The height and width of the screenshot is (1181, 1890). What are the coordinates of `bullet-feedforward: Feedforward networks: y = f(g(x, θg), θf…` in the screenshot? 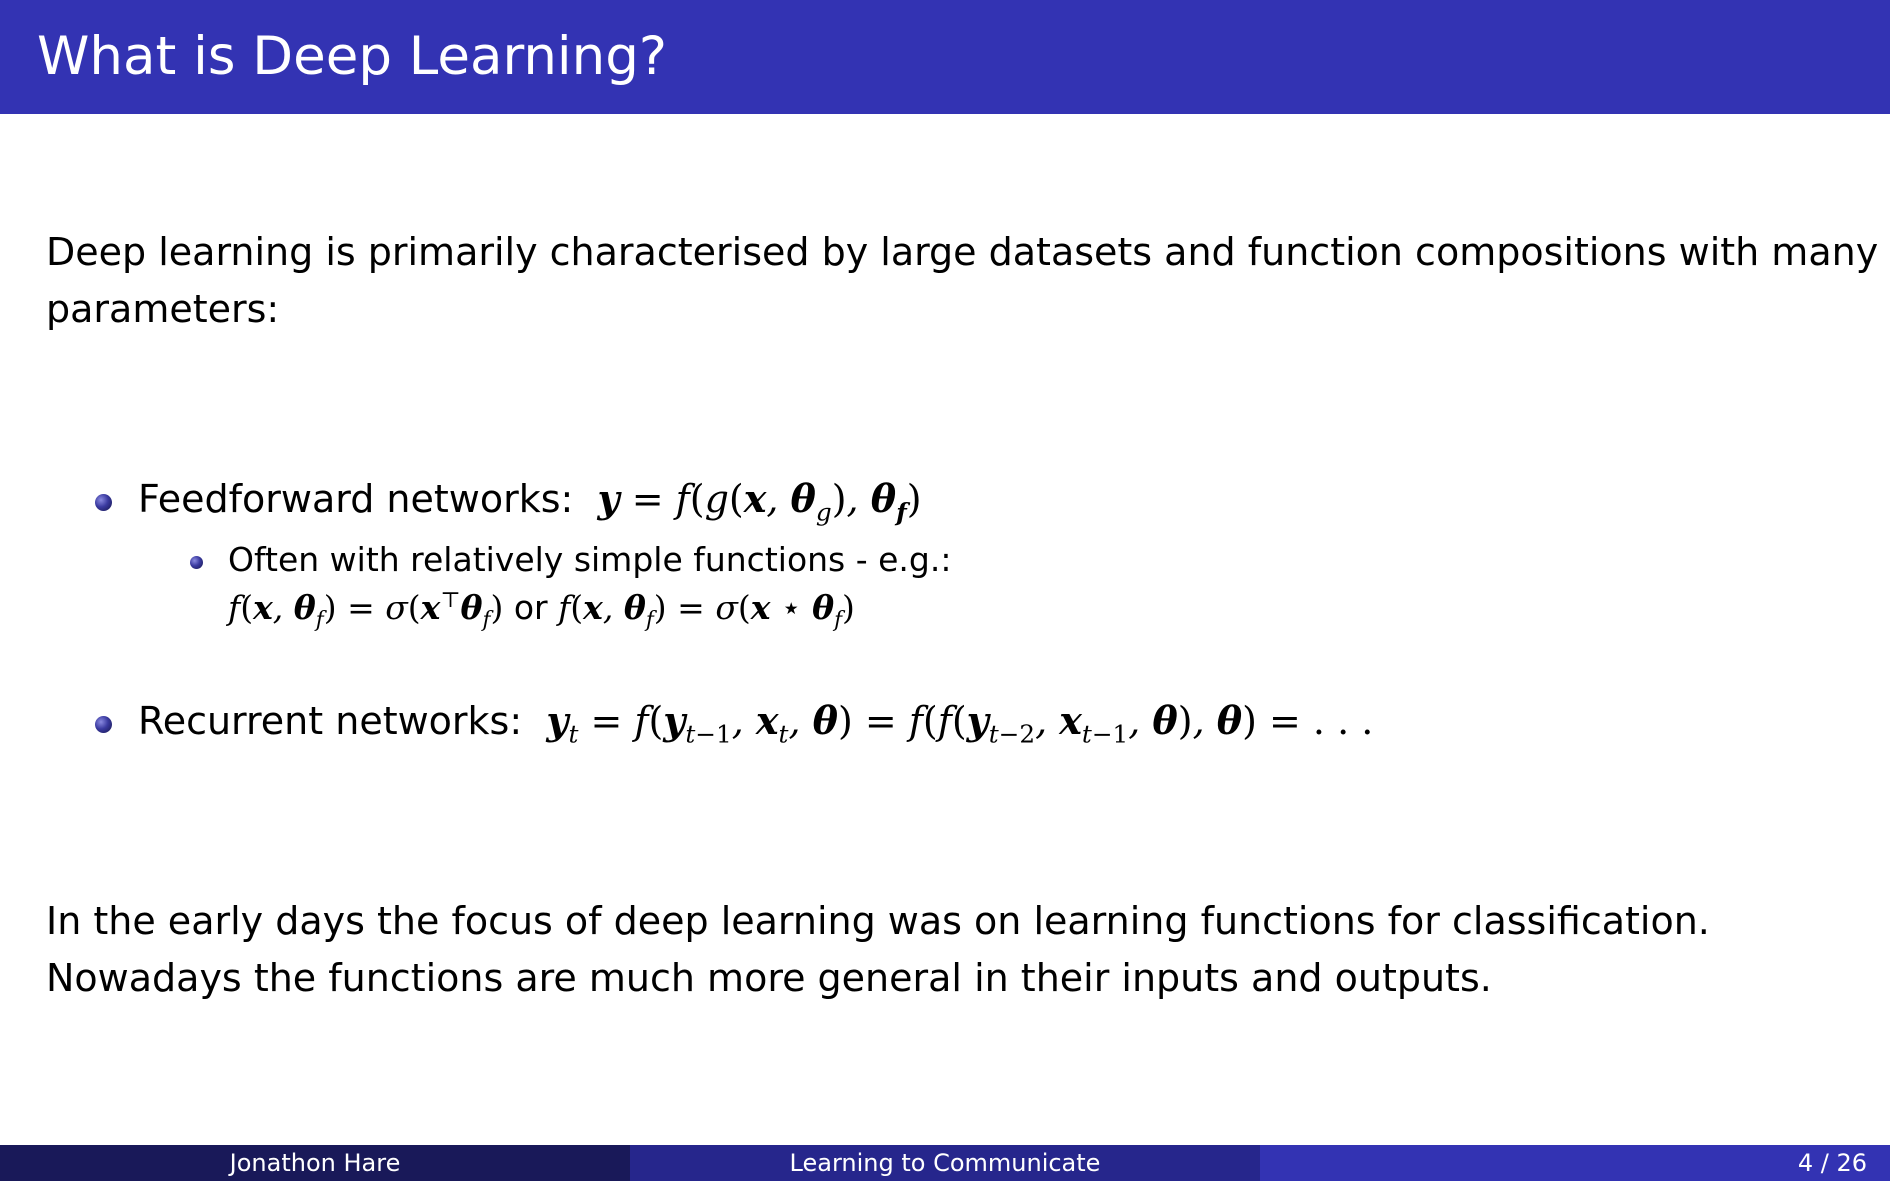 It's located at (530, 501).